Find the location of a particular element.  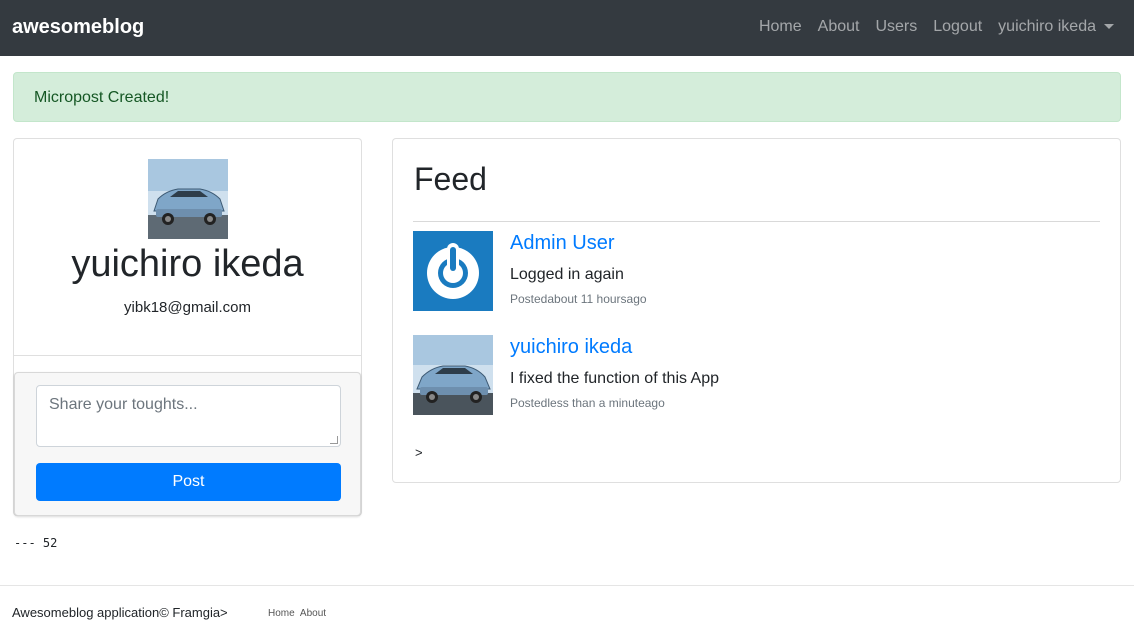

feed-divider is located at coordinates (756, 221).